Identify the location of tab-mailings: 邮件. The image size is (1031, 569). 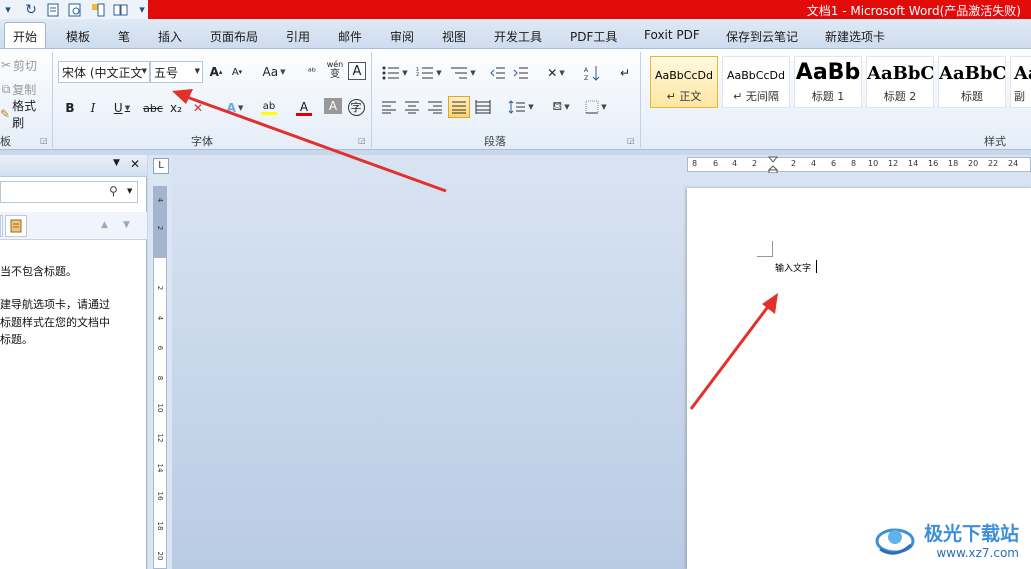
(350, 36).